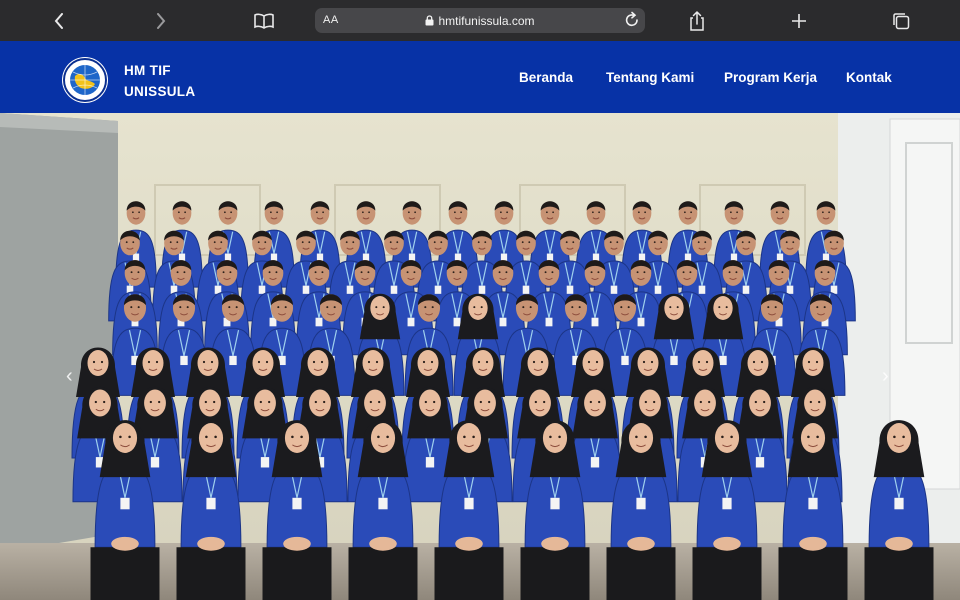 This screenshot has width=960, height=600. I want to click on plus-icon, so click(799, 20).